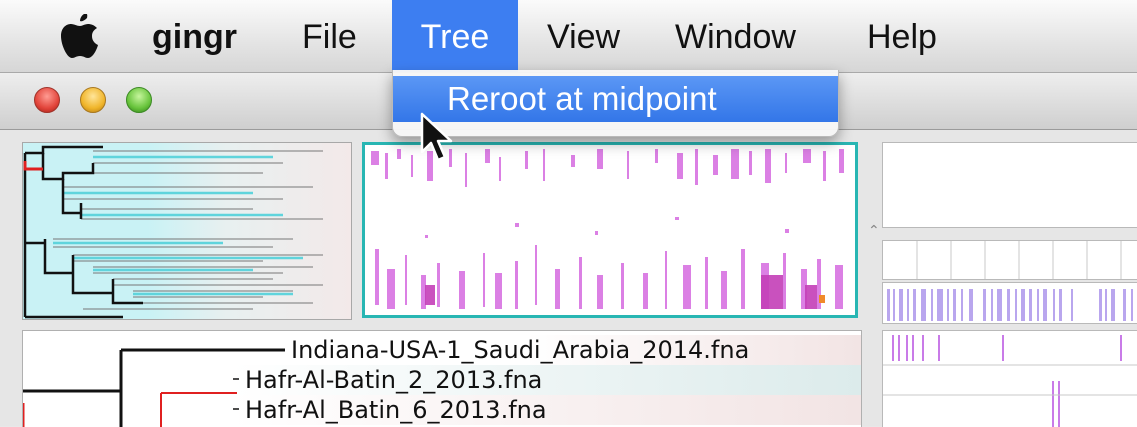 Image resolution: width=1137 pixels, height=427 pixels. What do you see at coordinates (139, 100) in the screenshot?
I see `window-zoom-button` at bounding box center [139, 100].